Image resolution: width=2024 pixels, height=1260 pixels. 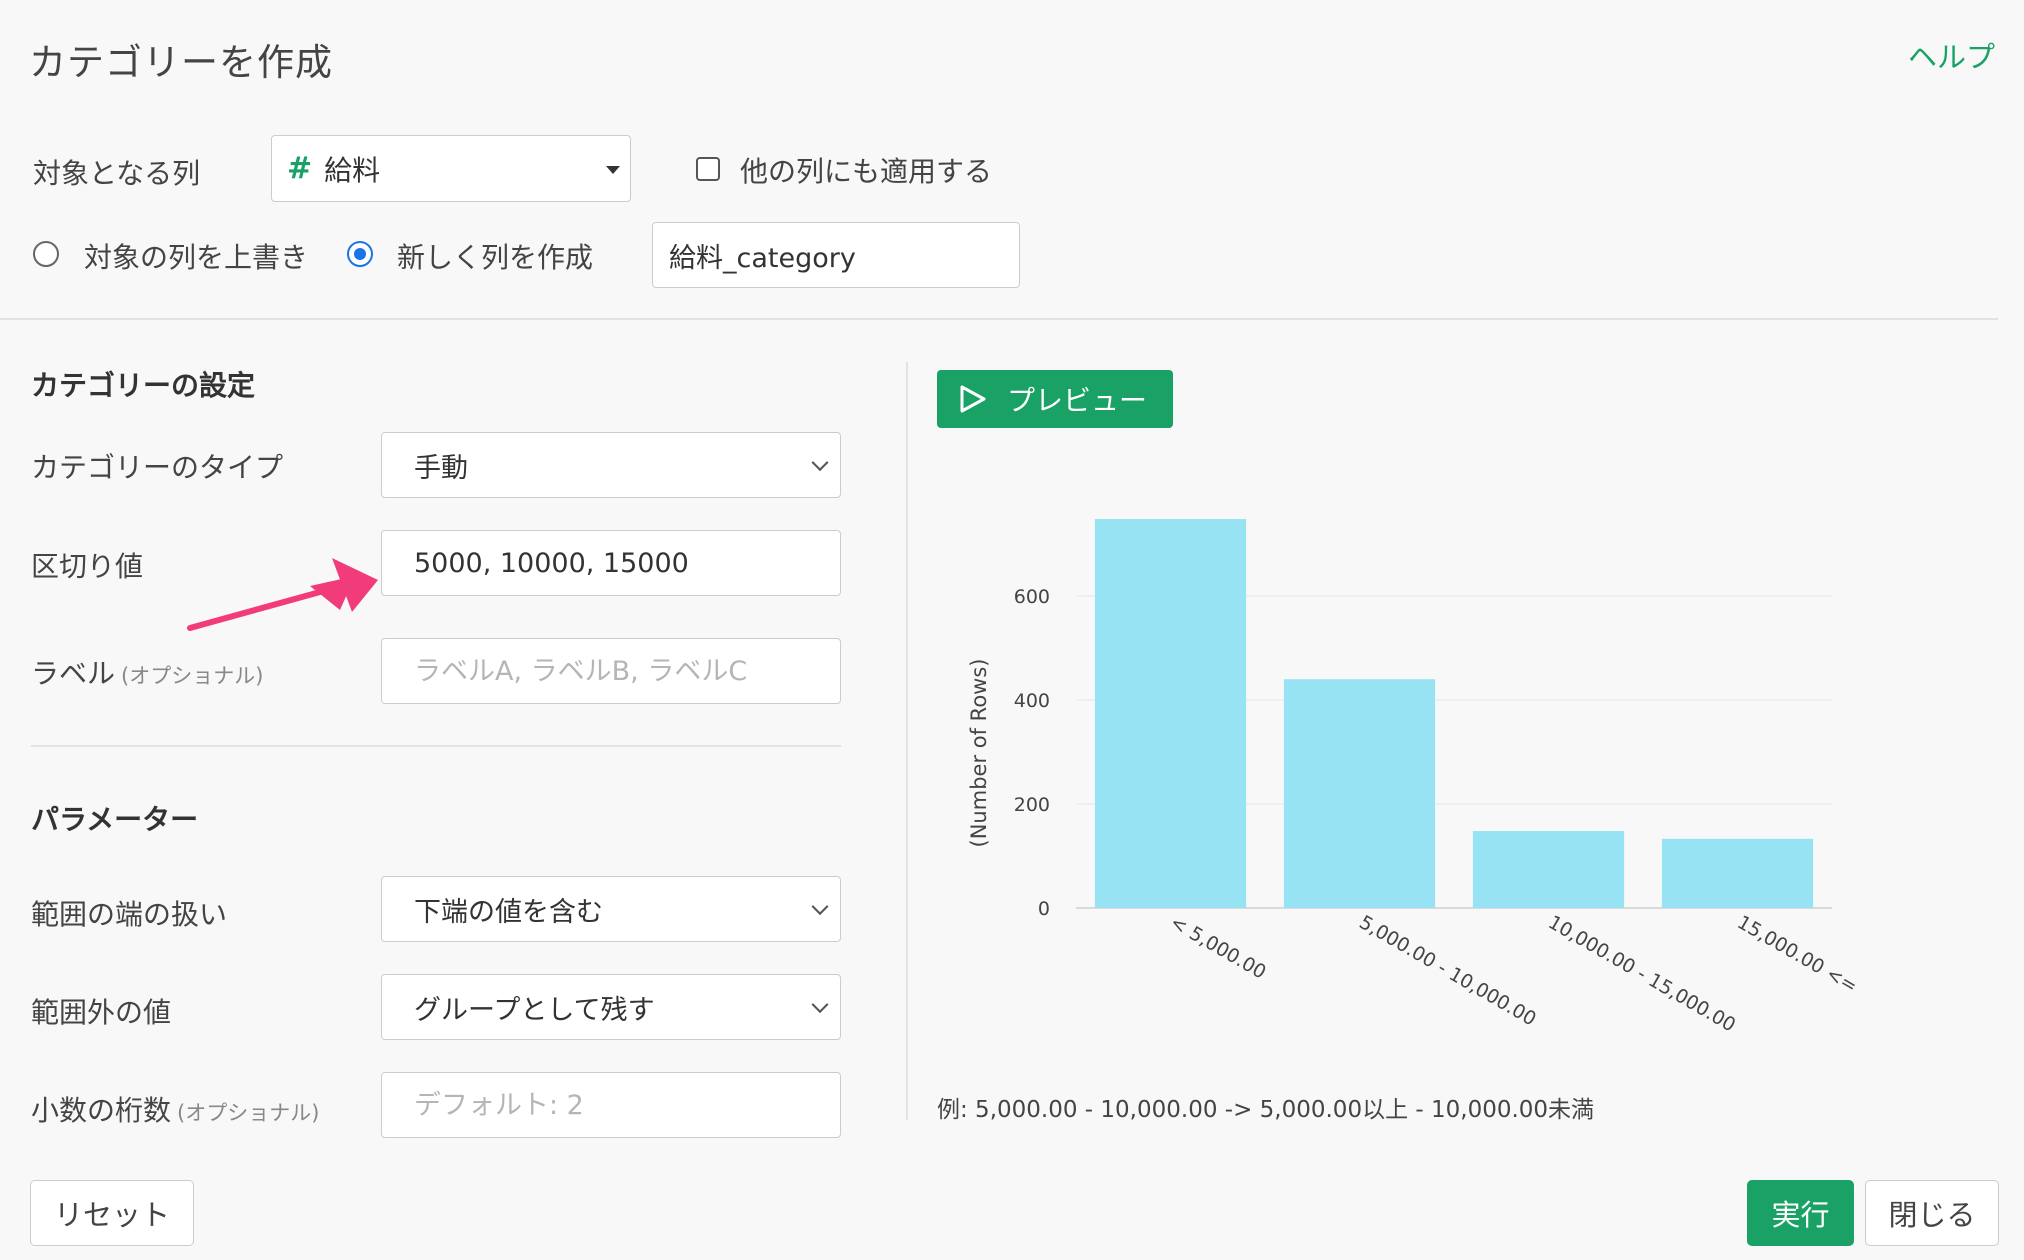 What do you see at coordinates (112, 1213) in the screenshot?
I see `reset-button: リセット` at bounding box center [112, 1213].